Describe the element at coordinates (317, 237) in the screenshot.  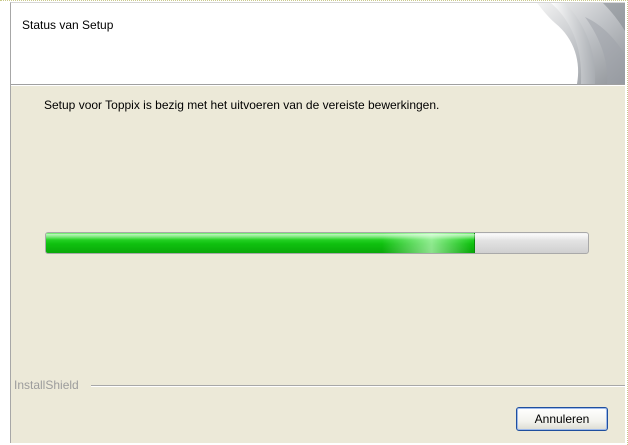
I see `progress-bar-highlight` at that location.